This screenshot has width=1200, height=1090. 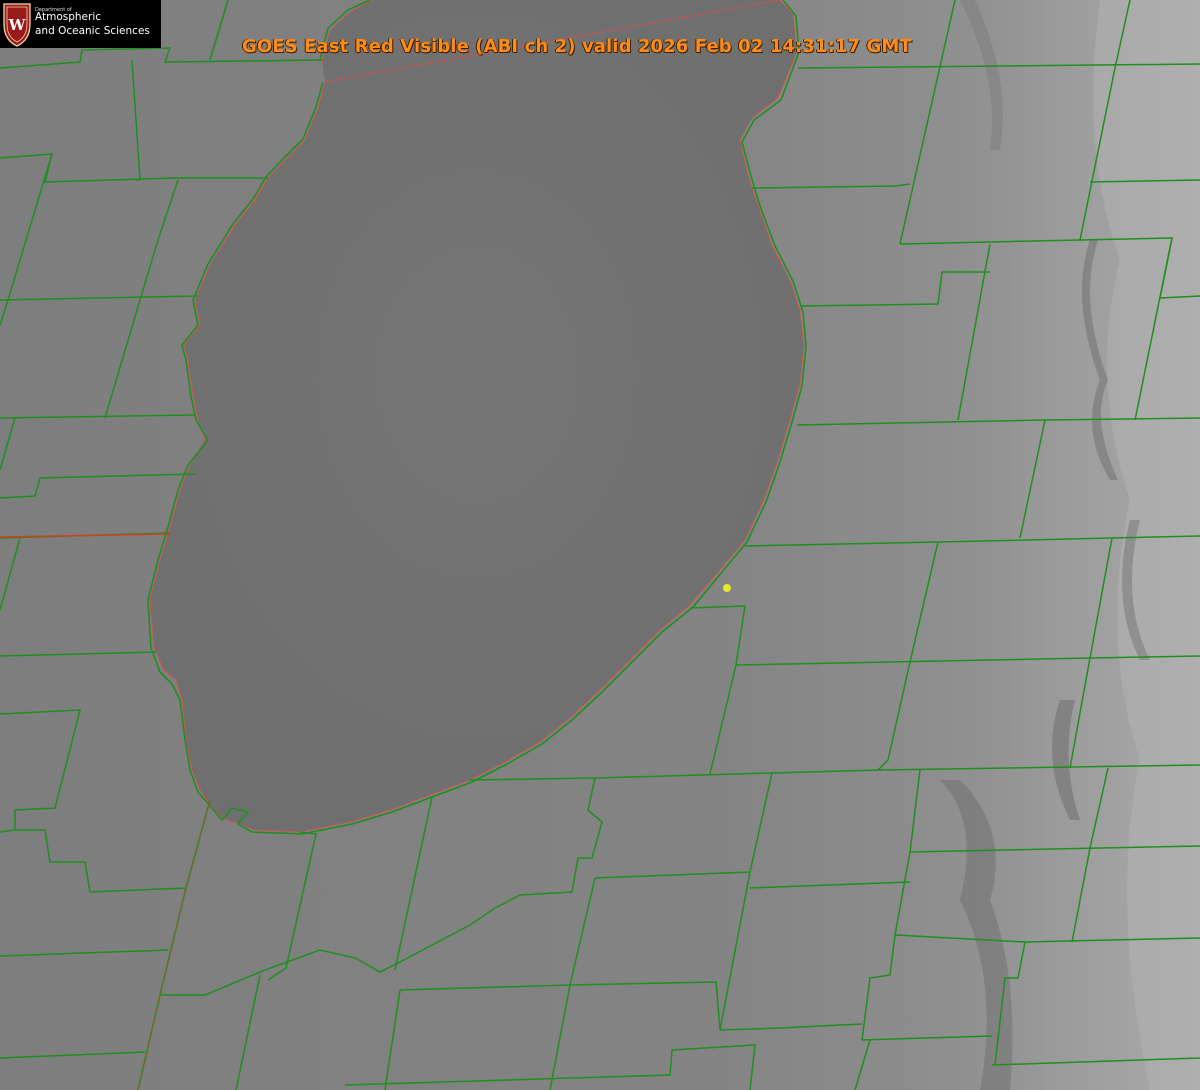 What do you see at coordinates (727, 588) in the screenshot?
I see `yellow-dot-marker` at bounding box center [727, 588].